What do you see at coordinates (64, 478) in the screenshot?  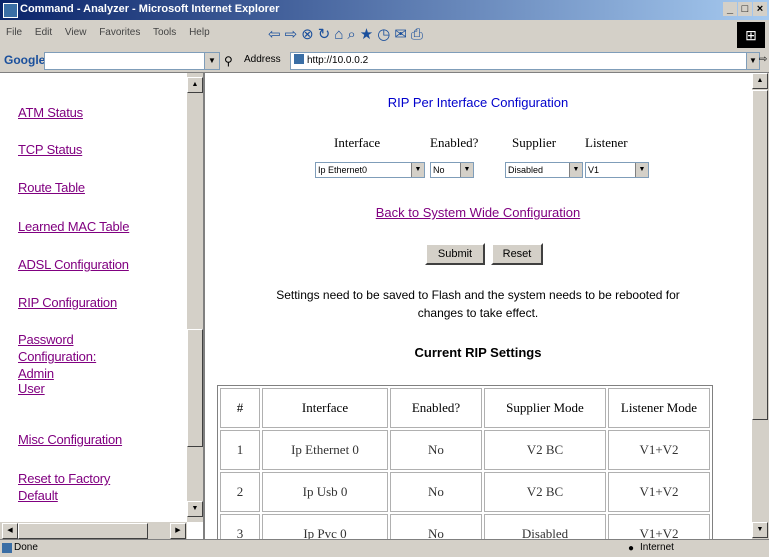 I see `nav-reset-to-factory: Reset to Factory` at bounding box center [64, 478].